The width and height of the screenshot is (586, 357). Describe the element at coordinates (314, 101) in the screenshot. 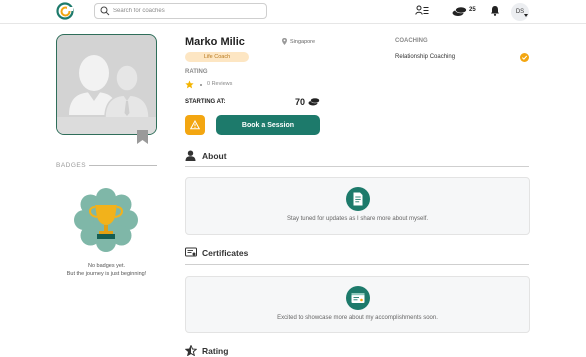

I see `coin-icon` at that location.